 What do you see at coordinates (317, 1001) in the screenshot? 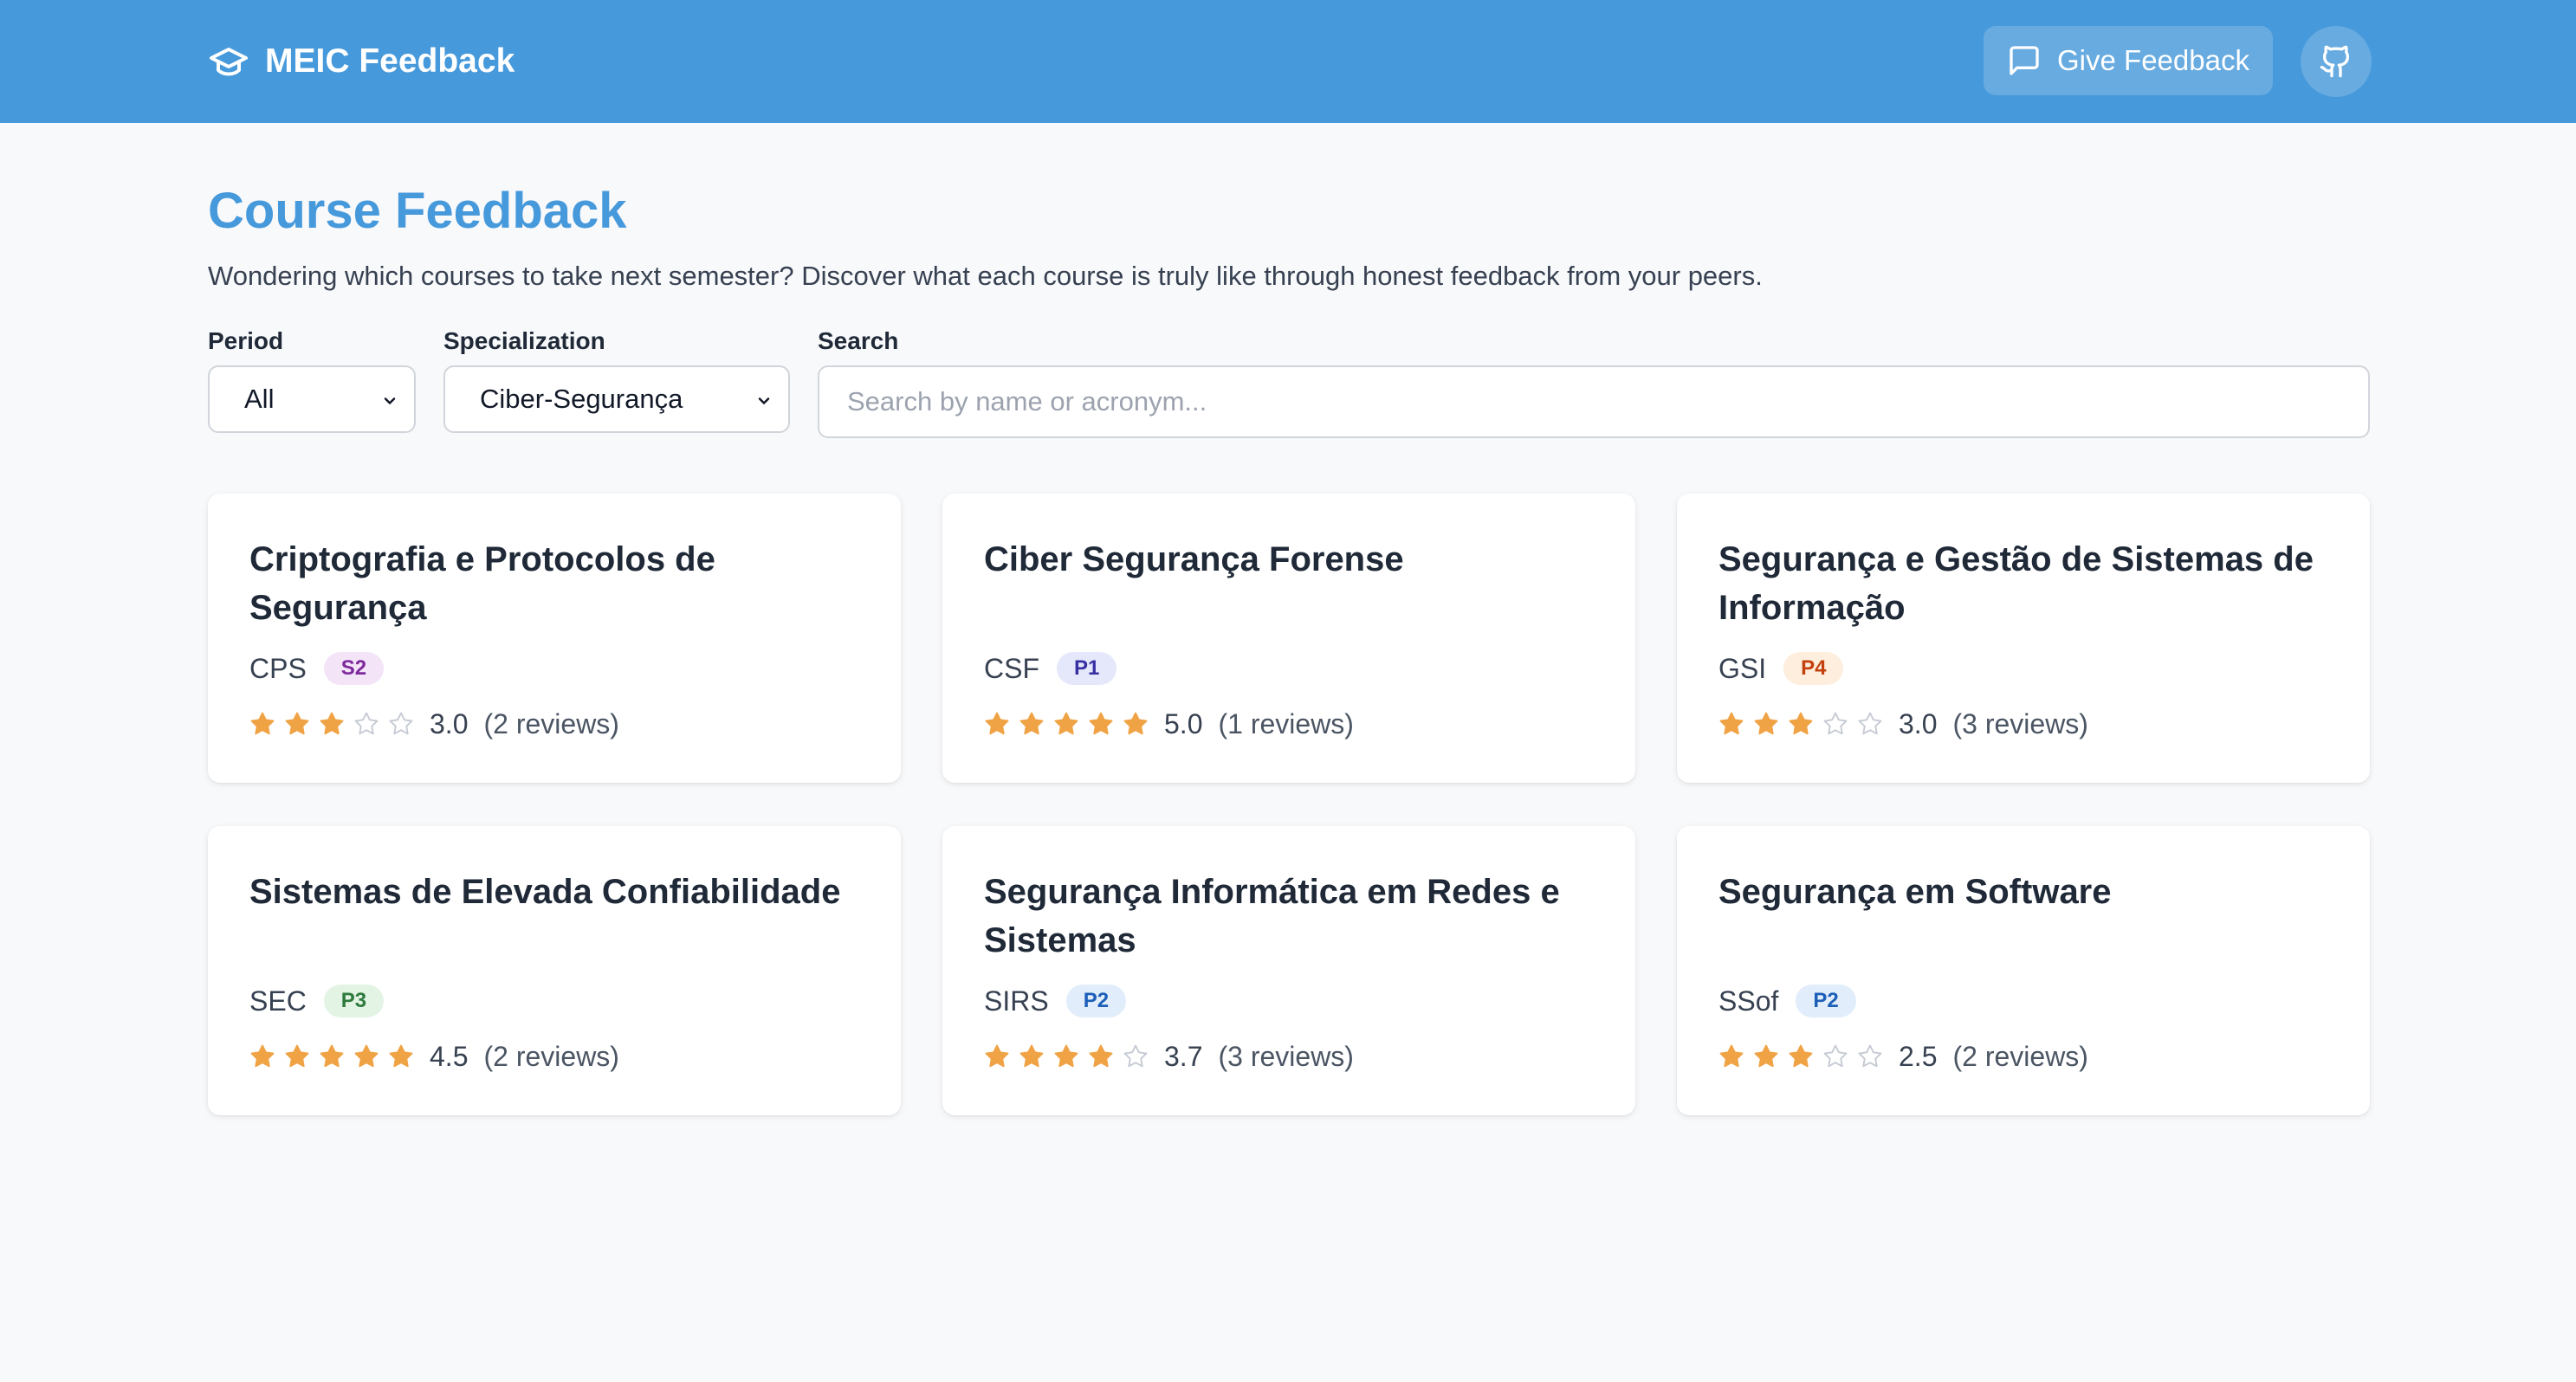
I see `course-meta: SEC P3` at bounding box center [317, 1001].